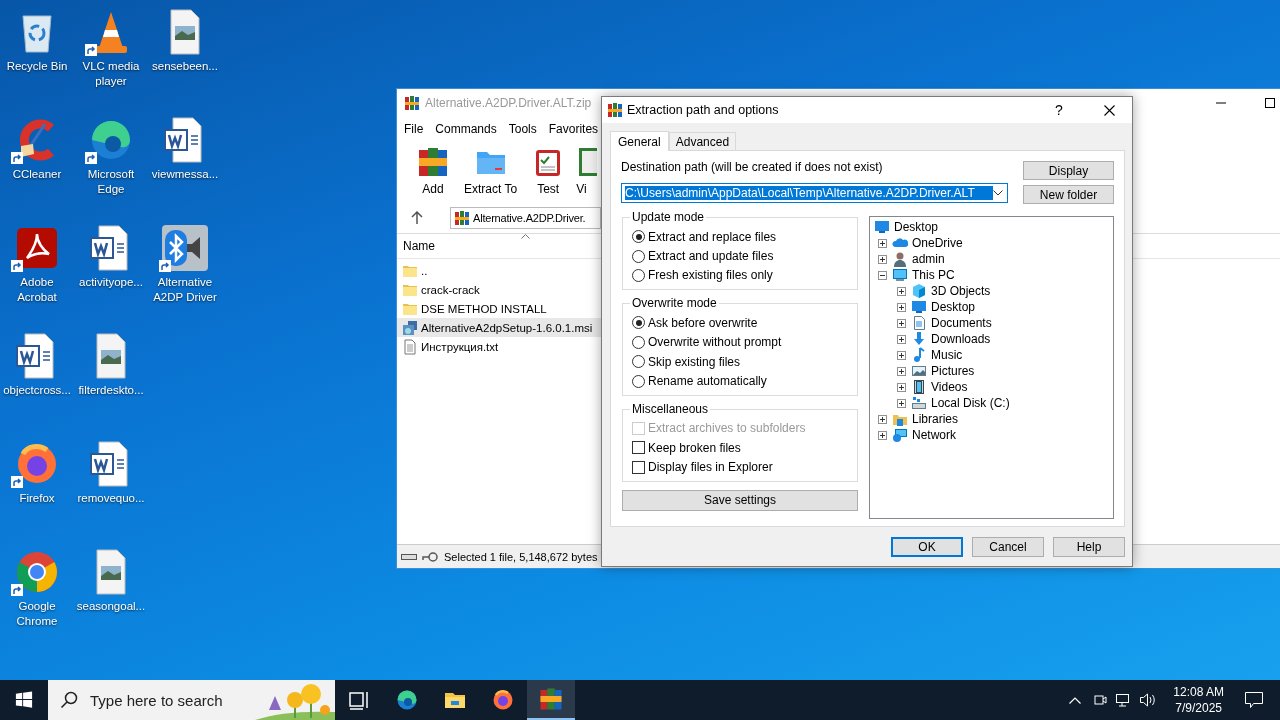 The width and height of the screenshot is (1280, 720). What do you see at coordinates (934, 435) in the screenshot?
I see `tree-item: Network` at bounding box center [934, 435].